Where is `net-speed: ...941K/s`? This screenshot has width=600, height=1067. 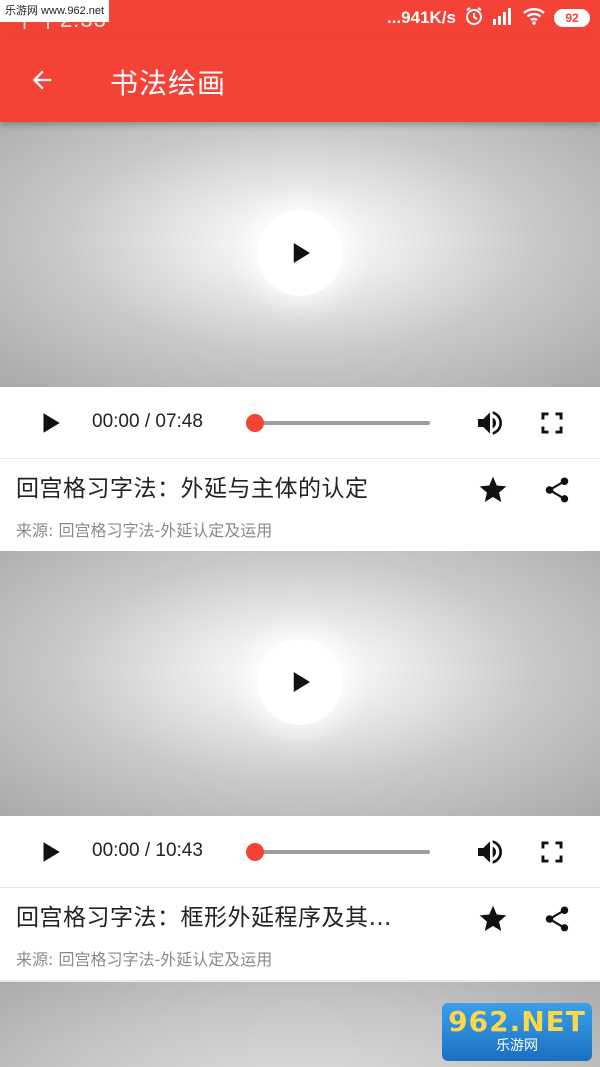
net-speed: ...941K/s is located at coordinates (421, 17).